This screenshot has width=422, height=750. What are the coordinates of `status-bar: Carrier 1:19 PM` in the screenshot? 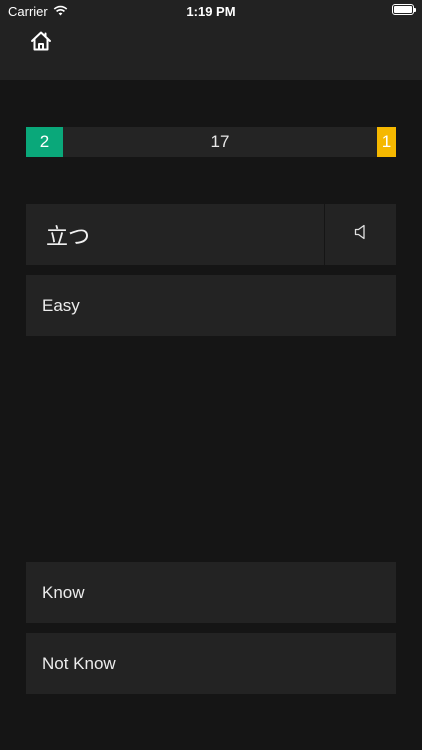 It's located at (211, 11).